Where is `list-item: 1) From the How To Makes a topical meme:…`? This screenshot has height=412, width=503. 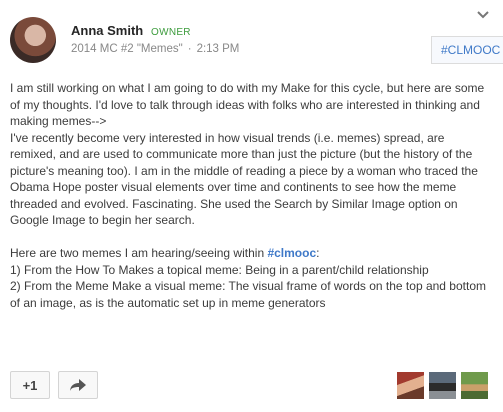 list-item: 1) From the How To Makes a topical meme:… is located at coordinates (219, 269).